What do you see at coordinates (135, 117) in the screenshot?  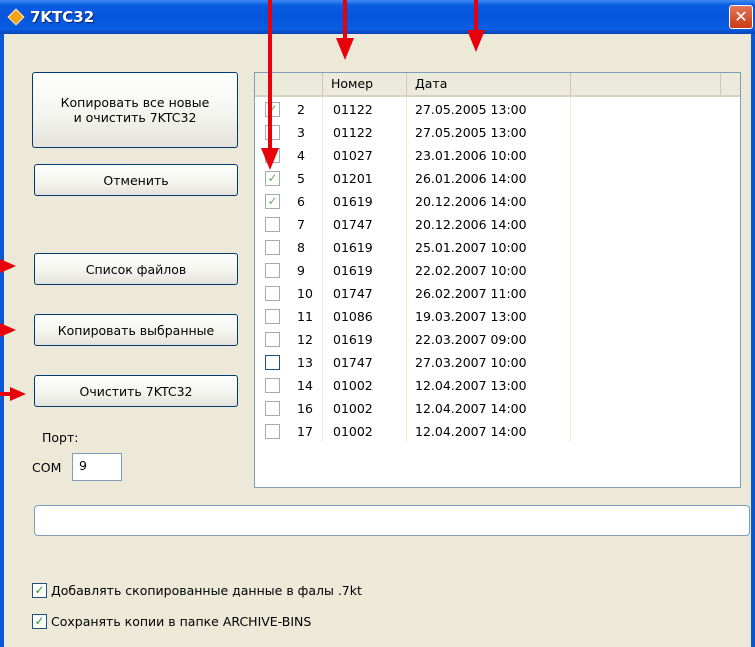 I see `copy-all-line2: и очистить 7KTC32` at bounding box center [135, 117].